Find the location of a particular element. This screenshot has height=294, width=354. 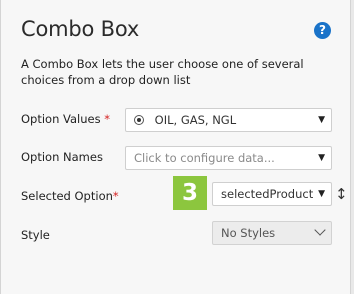

resize-handle-icon: ↕ is located at coordinates (341, 194).